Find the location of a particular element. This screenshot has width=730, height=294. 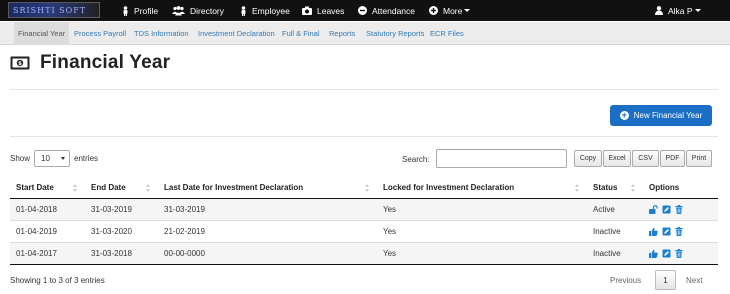

minus-circle-icon is located at coordinates (362, 10).